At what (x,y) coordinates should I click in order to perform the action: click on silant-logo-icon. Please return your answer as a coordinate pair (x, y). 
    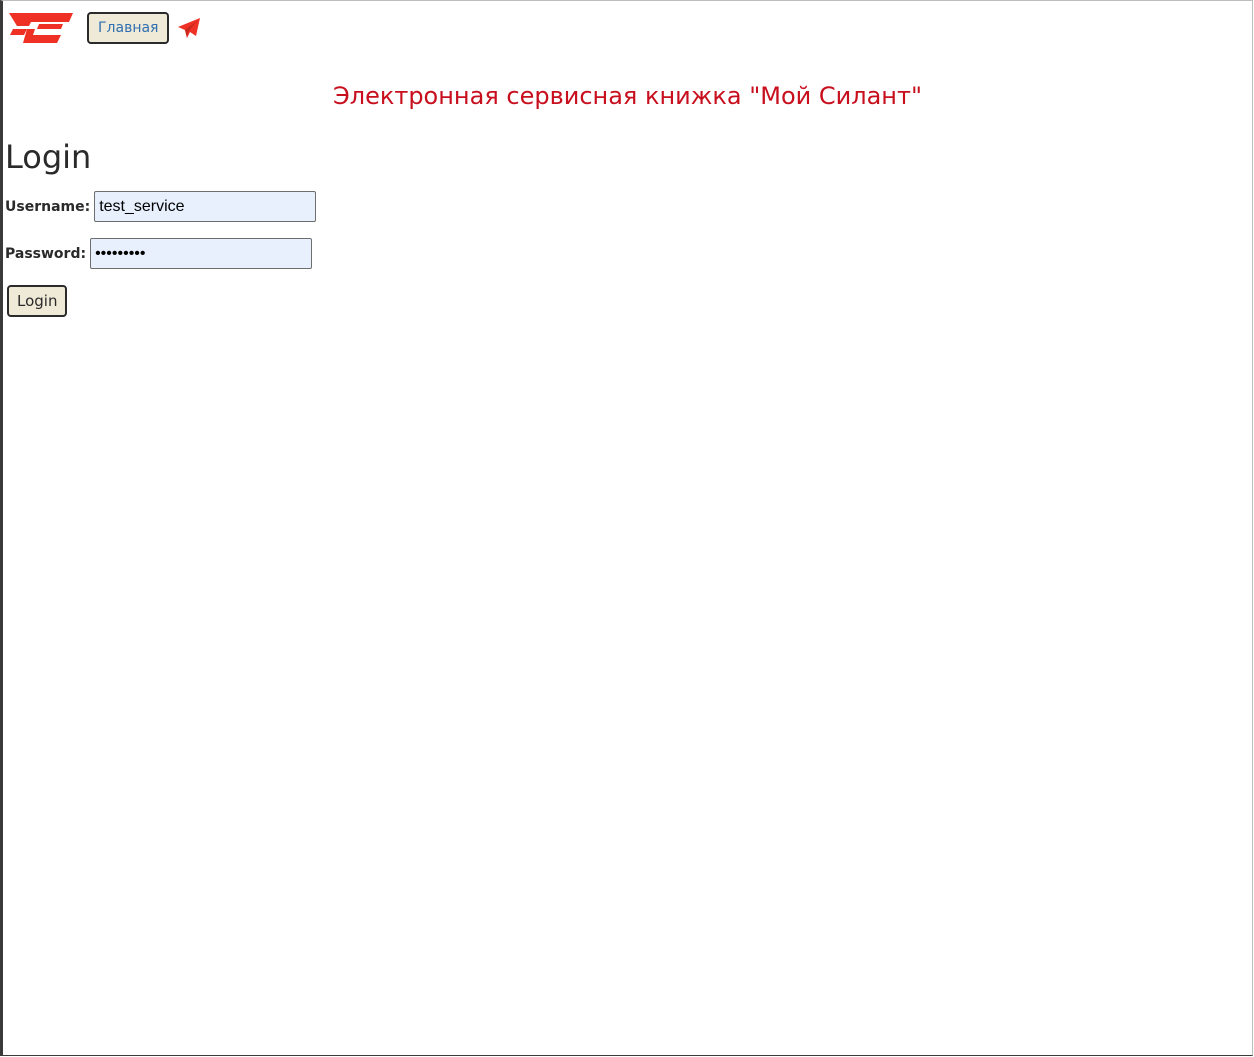
    Looking at the image, I should click on (42, 28).